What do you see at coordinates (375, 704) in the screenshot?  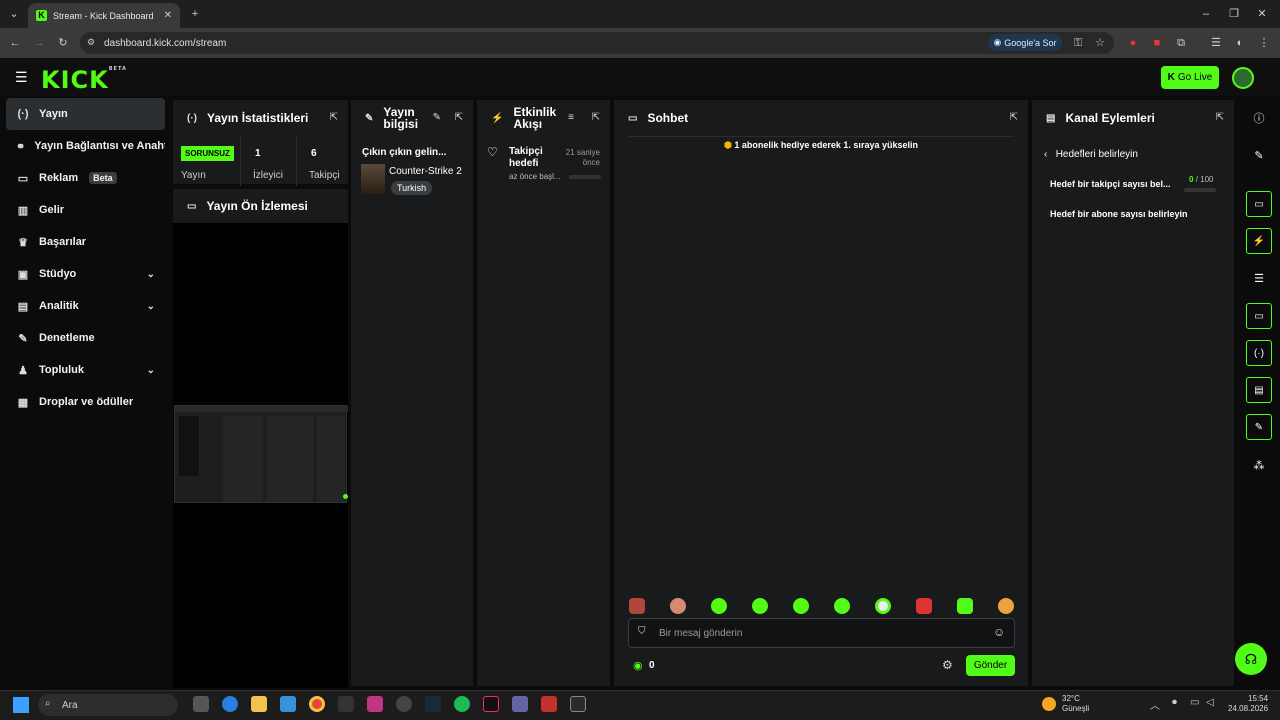 I see `instagram-icon` at bounding box center [375, 704].